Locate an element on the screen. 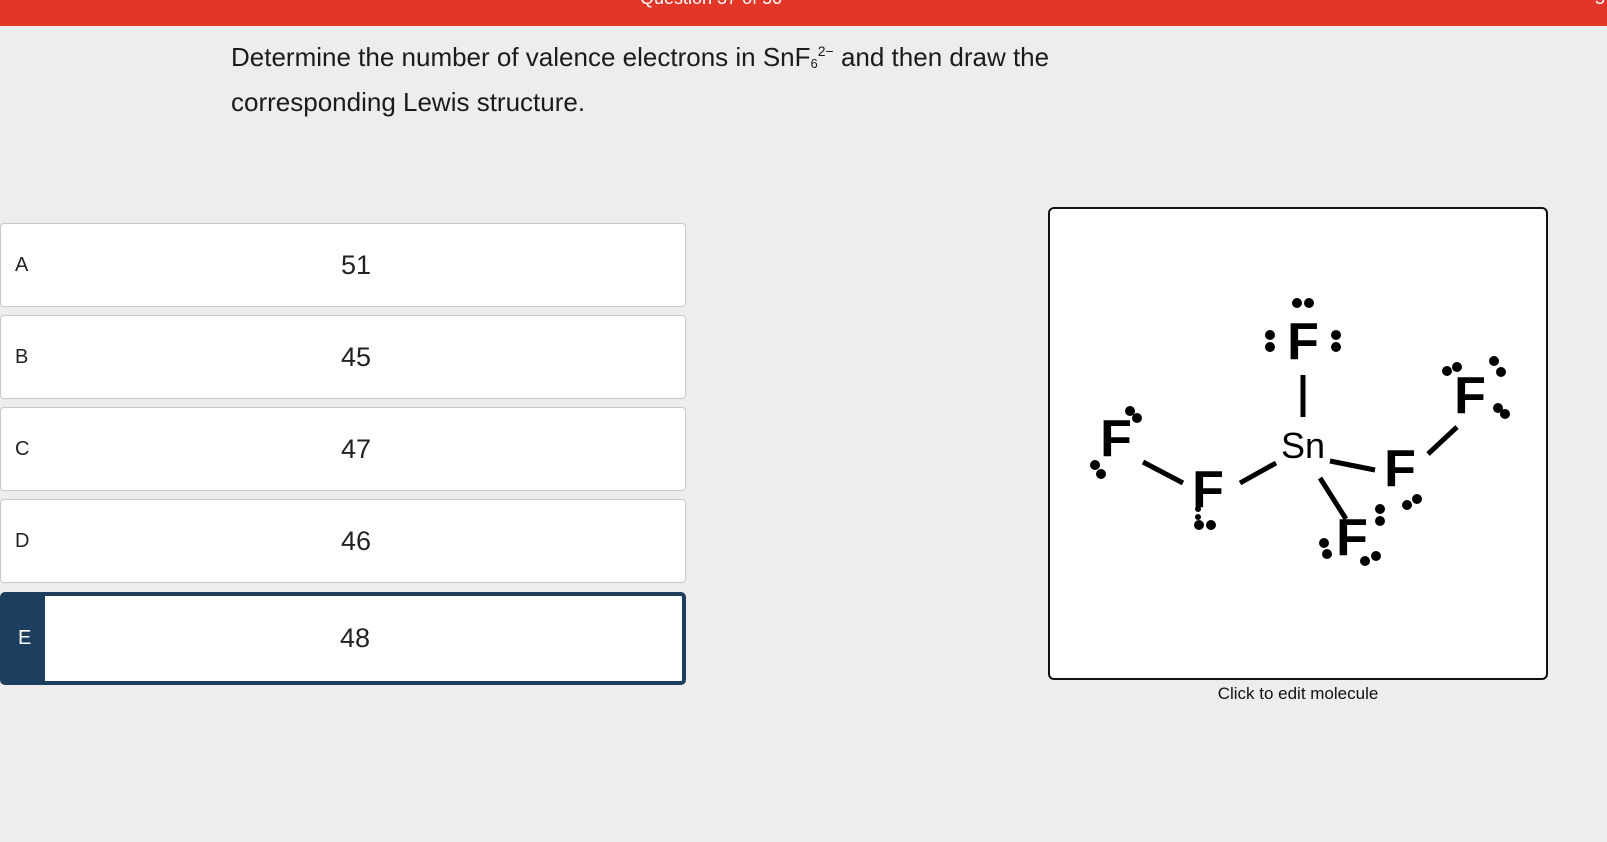 This screenshot has height=842, width=1607. choice-d: D 46 is located at coordinates (343, 541).